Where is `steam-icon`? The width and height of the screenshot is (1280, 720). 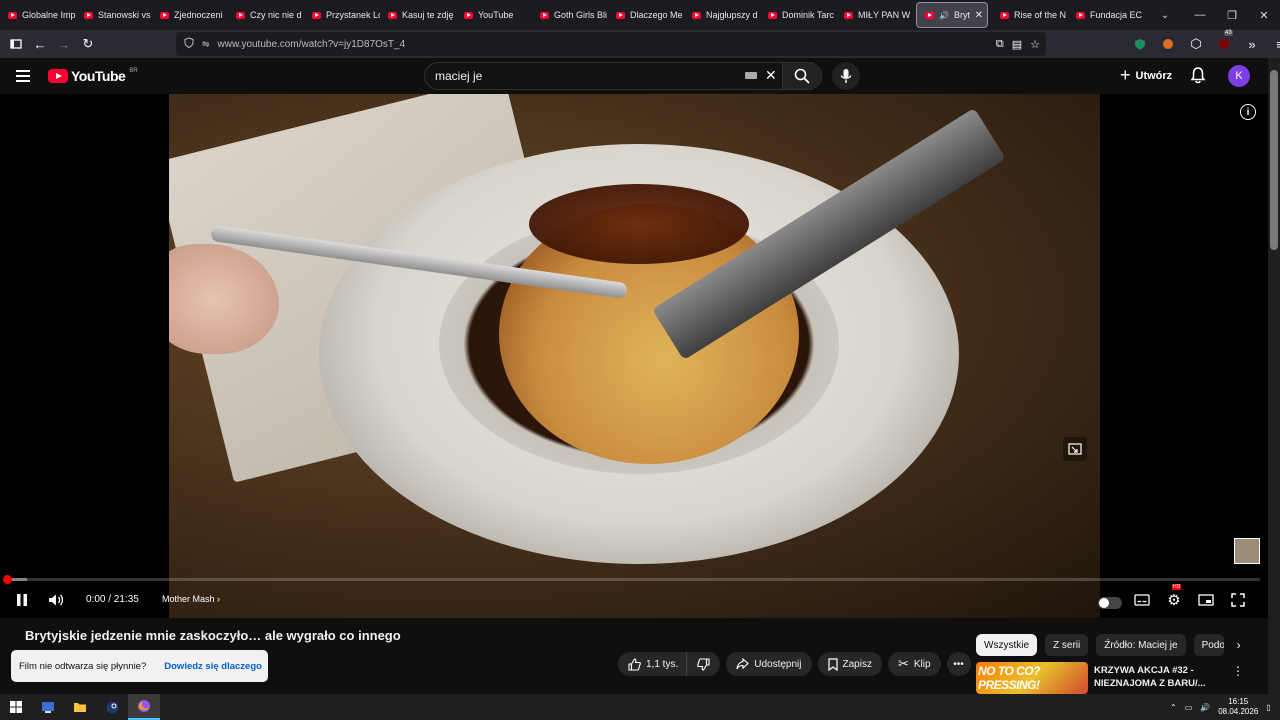
steam-icon is located at coordinates (112, 707).